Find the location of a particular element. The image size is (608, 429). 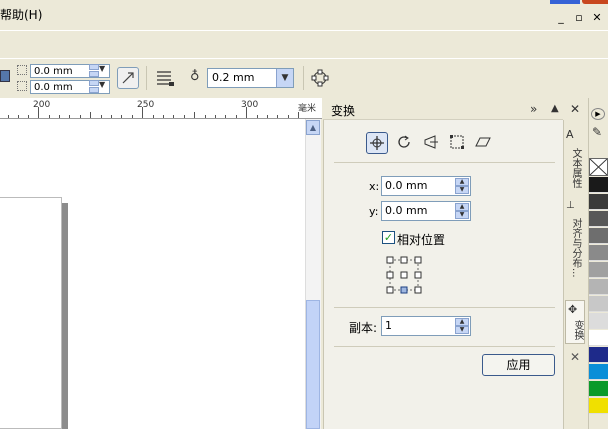

move-icon is located at coordinates (377, 143).